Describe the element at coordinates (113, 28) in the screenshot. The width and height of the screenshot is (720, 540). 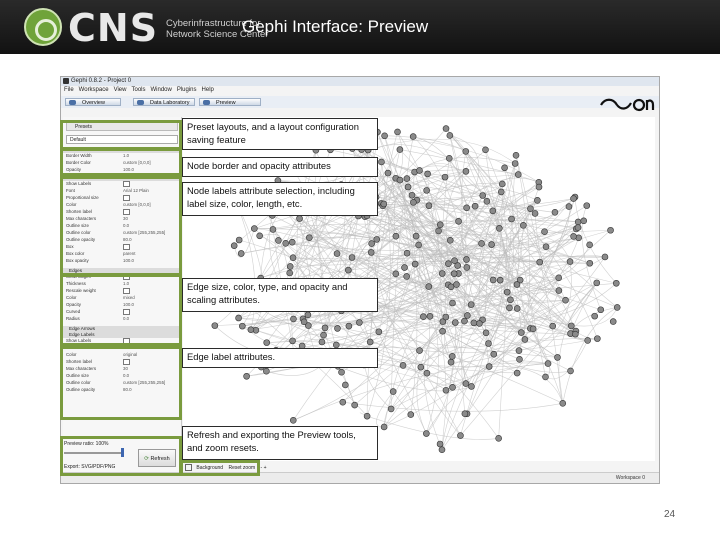
I see `logo-text: CNS` at that location.